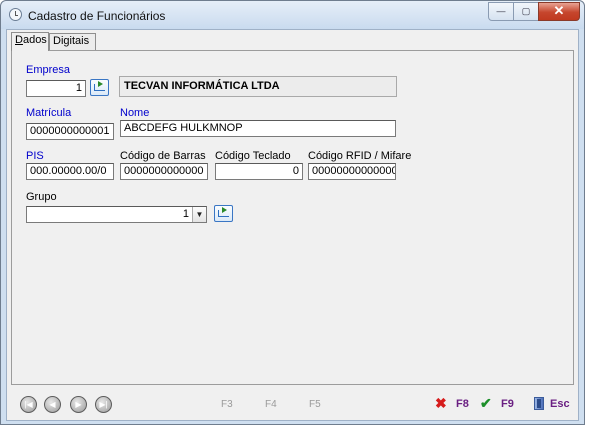 This screenshot has height=429, width=589. I want to click on pis-label: PIS, so click(35, 156).